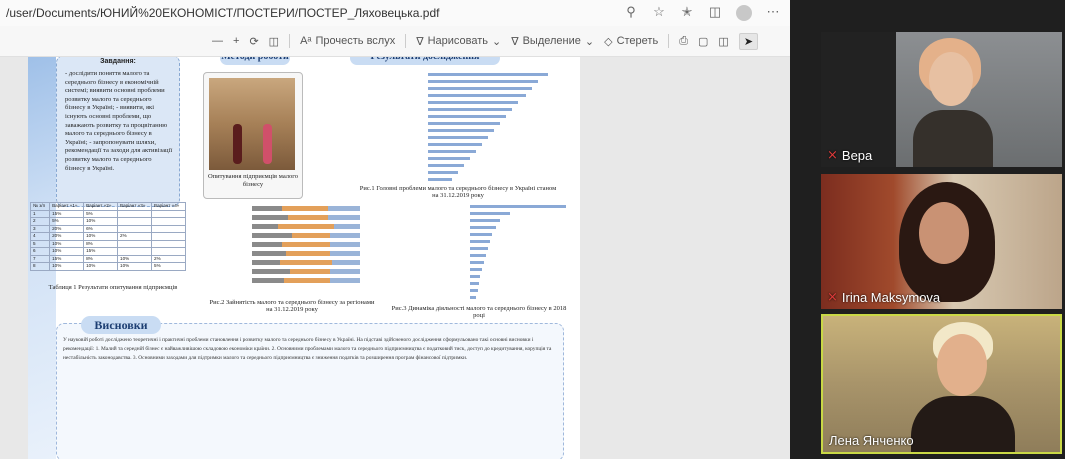  I want to click on table-row: 6 10% 15%, so click(107, 251).